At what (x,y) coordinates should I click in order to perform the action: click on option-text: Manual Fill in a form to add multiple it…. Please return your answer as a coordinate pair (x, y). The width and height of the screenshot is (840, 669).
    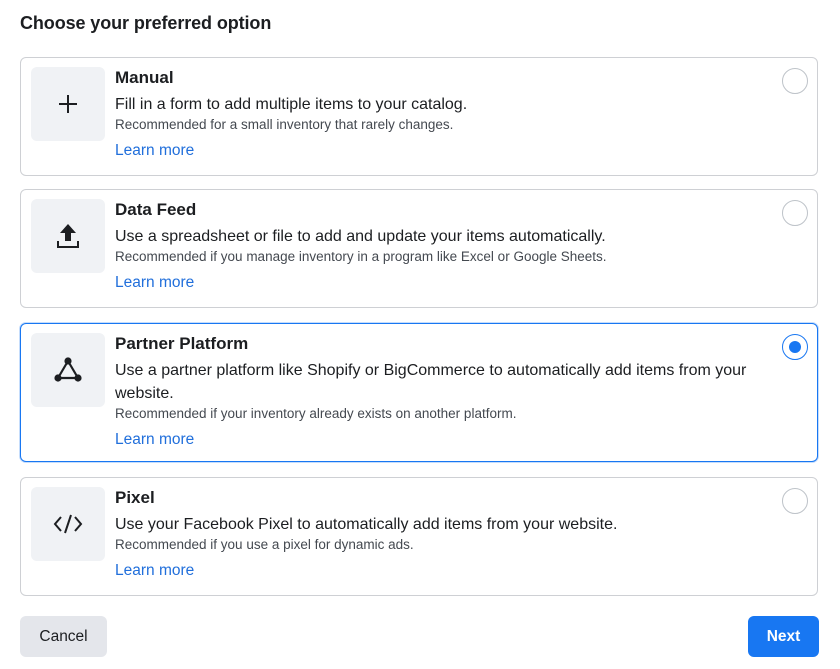
    Looking at the image, I should click on (438, 114).